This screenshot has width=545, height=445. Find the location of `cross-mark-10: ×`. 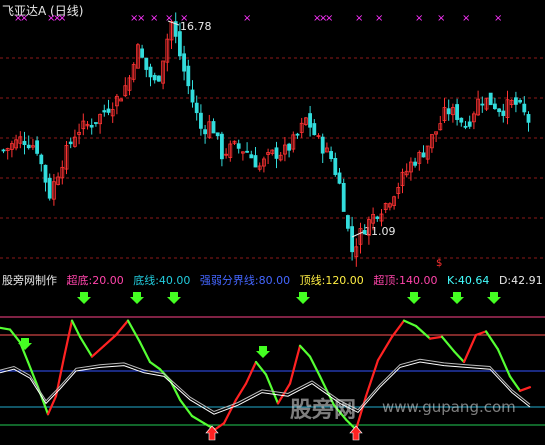

cross-mark-10: × is located at coordinates (247, 18).